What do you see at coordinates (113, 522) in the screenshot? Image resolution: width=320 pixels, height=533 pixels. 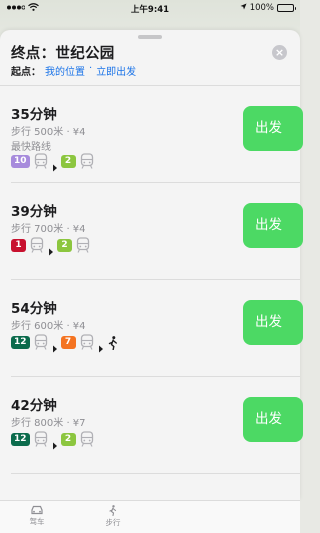 I see `tab-walk-label: 步行` at bounding box center [113, 522].